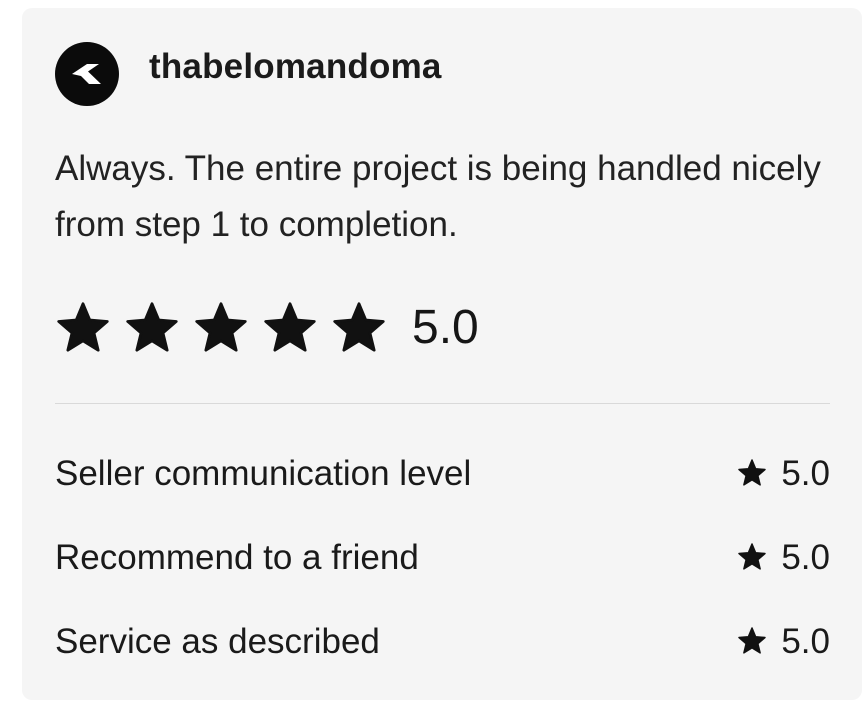 The width and height of the screenshot is (867, 715). I want to click on breakdown-label: Recommend to a friend, so click(237, 557).